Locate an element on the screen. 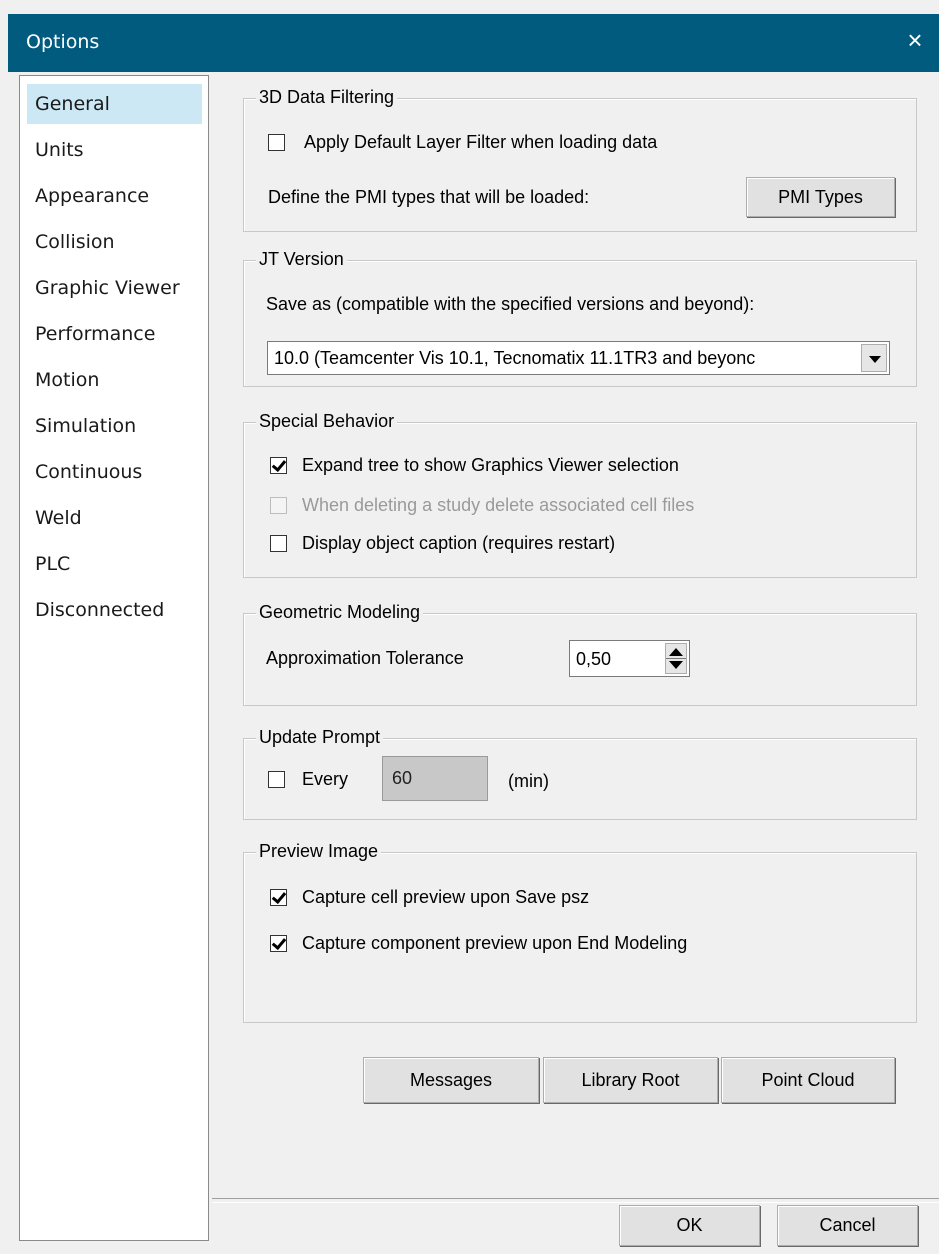  messages-button: Messages is located at coordinates (451, 1080).